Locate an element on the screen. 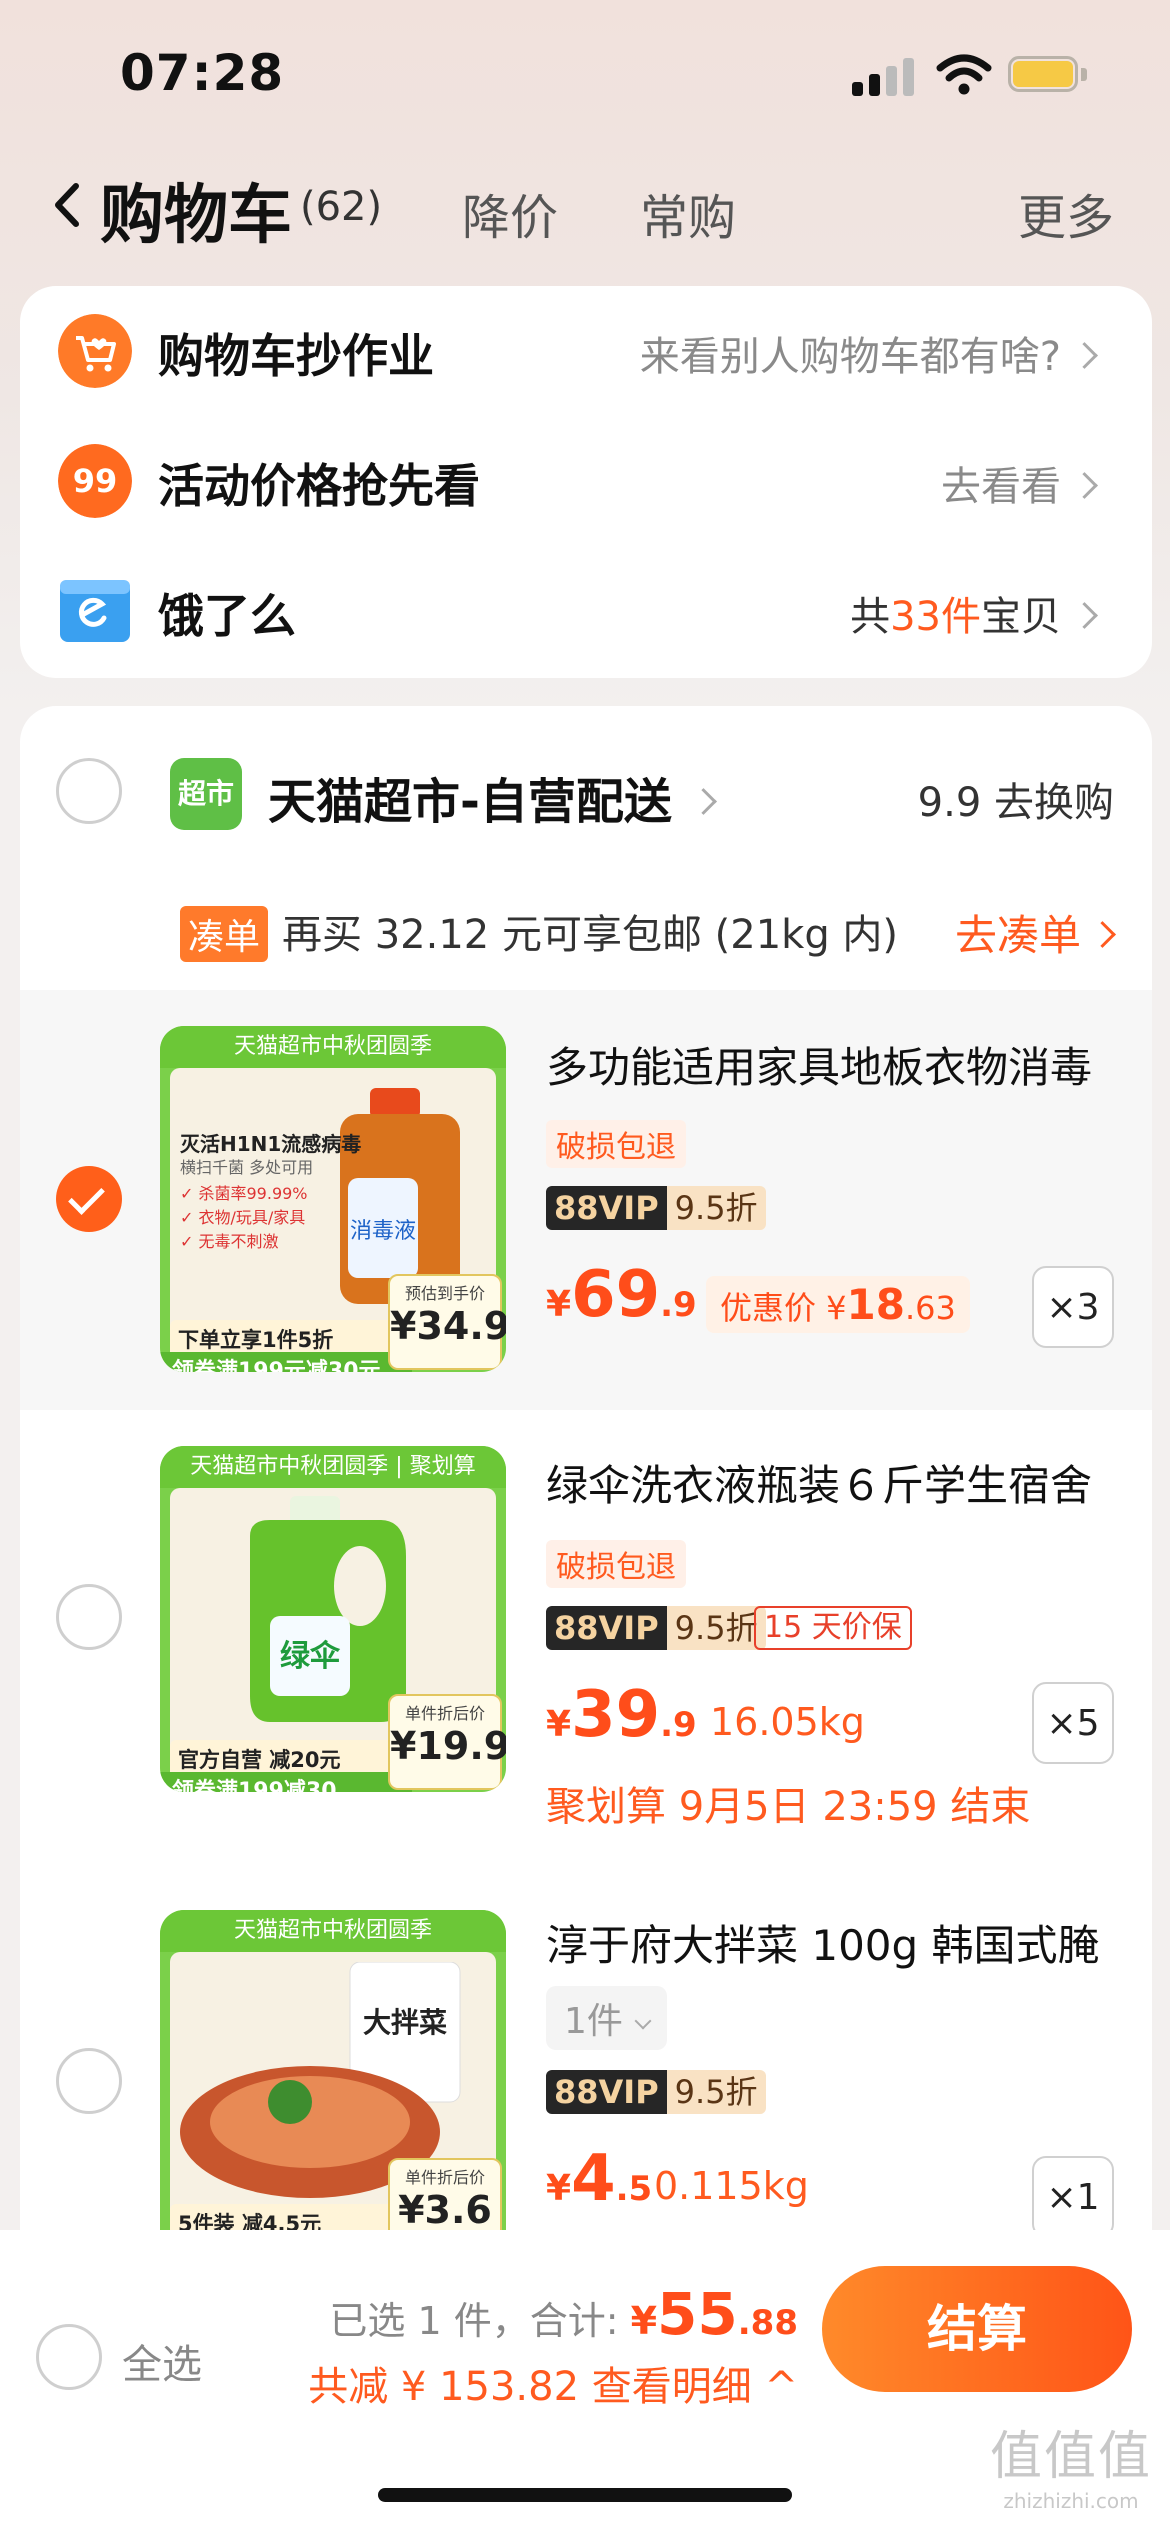  eleme-icon is located at coordinates (95, 611).